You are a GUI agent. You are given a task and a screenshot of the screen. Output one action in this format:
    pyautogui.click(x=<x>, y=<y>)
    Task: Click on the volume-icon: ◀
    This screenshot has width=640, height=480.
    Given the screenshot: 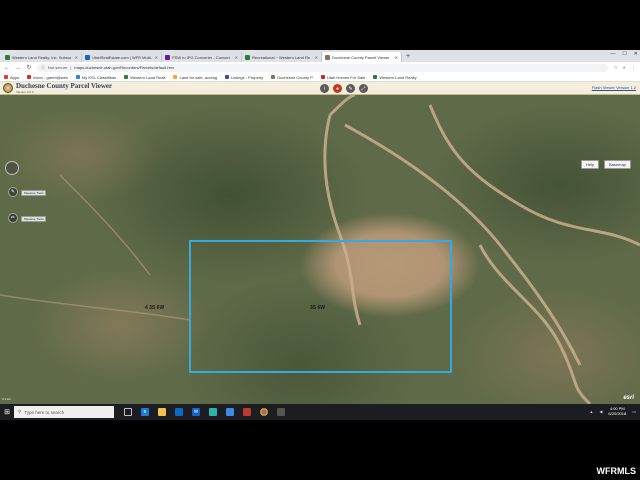 What is the action you would take?
    pyautogui.click(x=600, y=411)
    